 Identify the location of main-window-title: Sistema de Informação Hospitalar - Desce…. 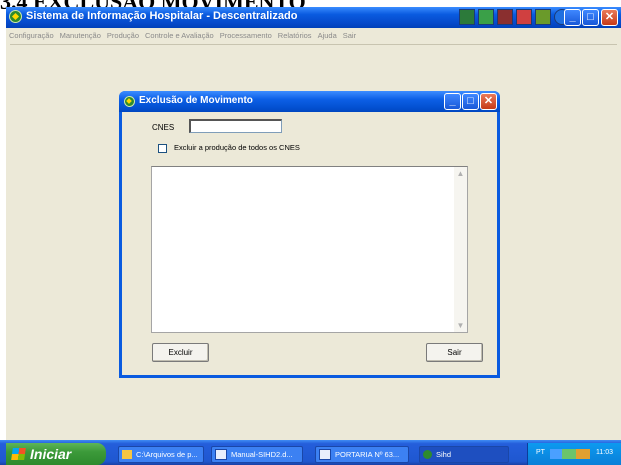
(162, 16).